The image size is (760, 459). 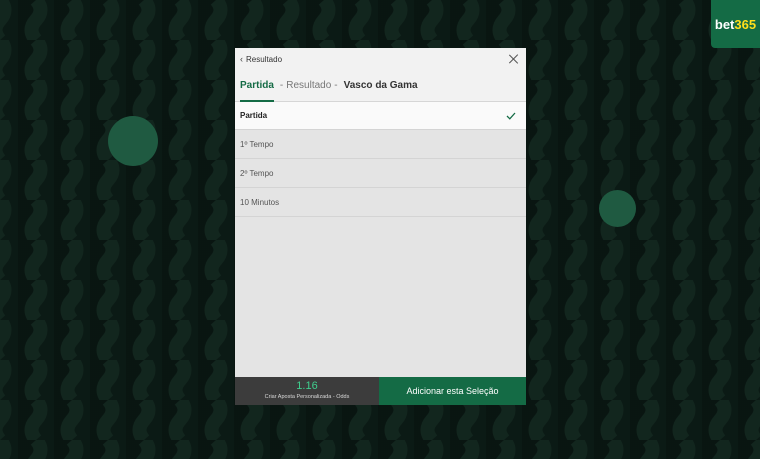 I want to click on breadcrumb-active: Partida, so click(x=257, y=86).